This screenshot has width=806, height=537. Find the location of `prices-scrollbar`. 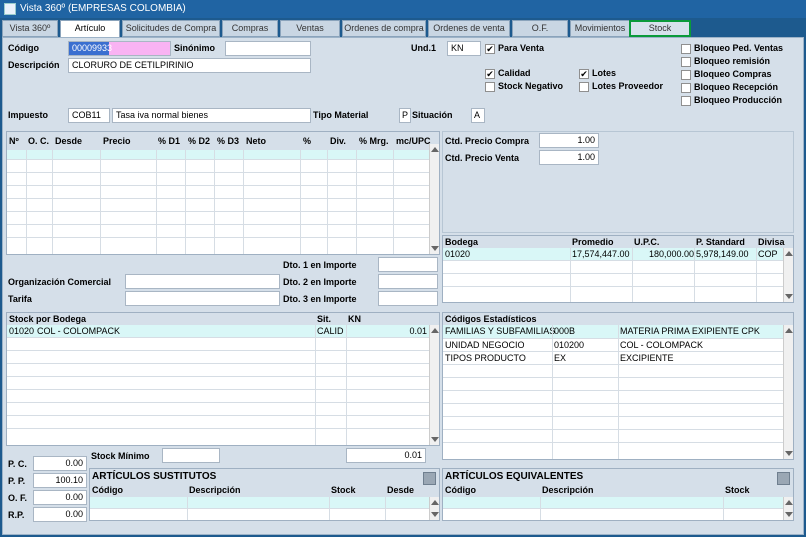

prices-scrollbar is located at coordinates (434, 199).